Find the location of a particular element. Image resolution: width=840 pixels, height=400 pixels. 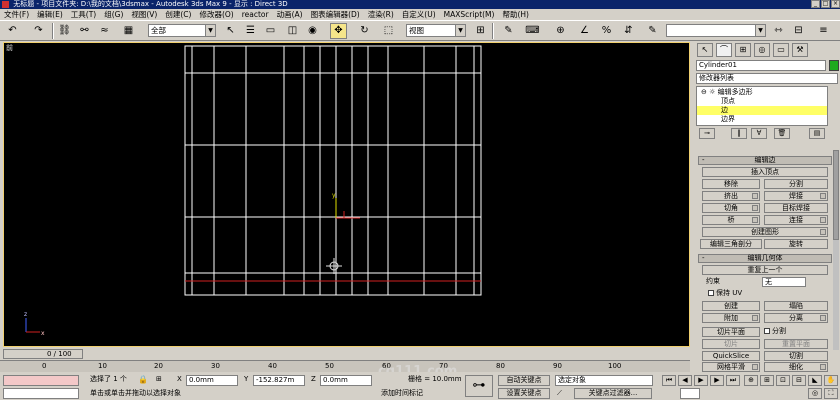

split-checkbox: 分割 is located at coordinates (775, 331).